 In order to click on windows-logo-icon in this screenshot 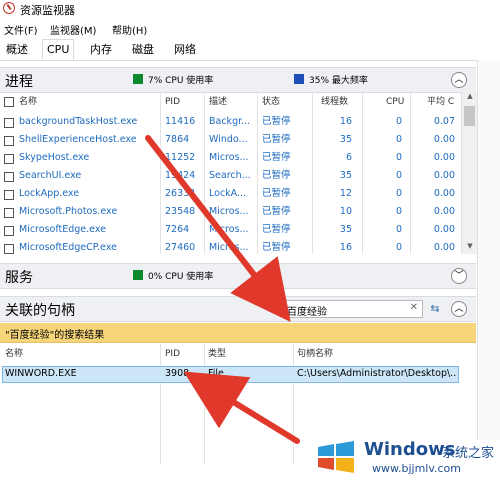, I will do `click(336, 457)`.